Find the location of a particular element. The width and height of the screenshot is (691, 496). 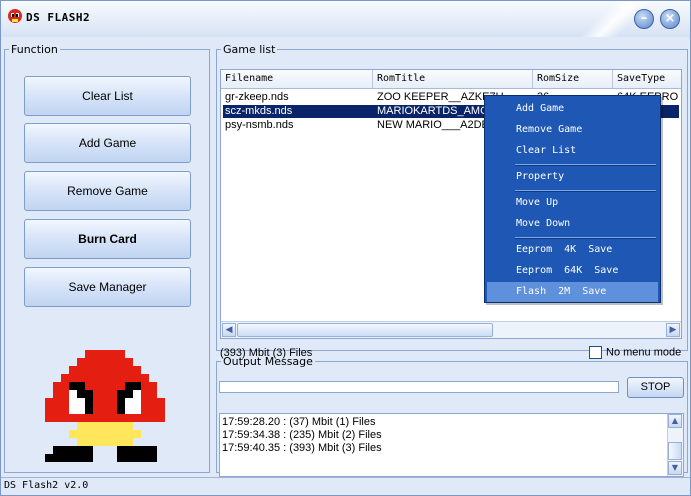

status-bar: DS Flash2 v2.0 is located at coordinates (345, 486).